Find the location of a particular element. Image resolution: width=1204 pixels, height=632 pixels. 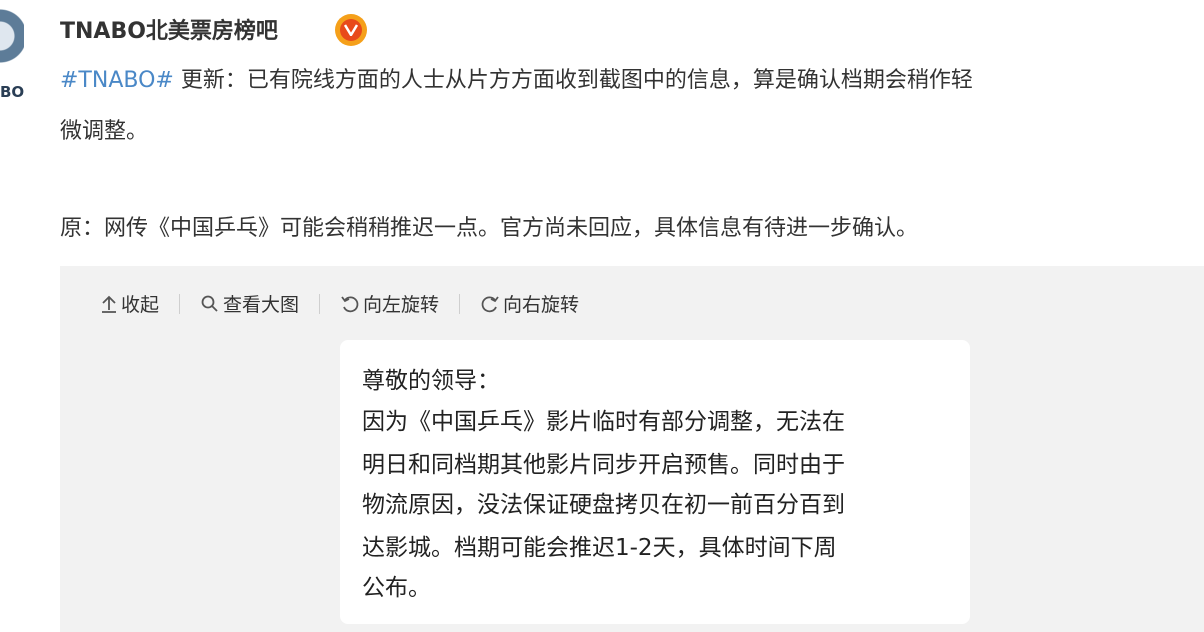

rotate-left-label: 向左旋转 is located at coordinates (401, 305).